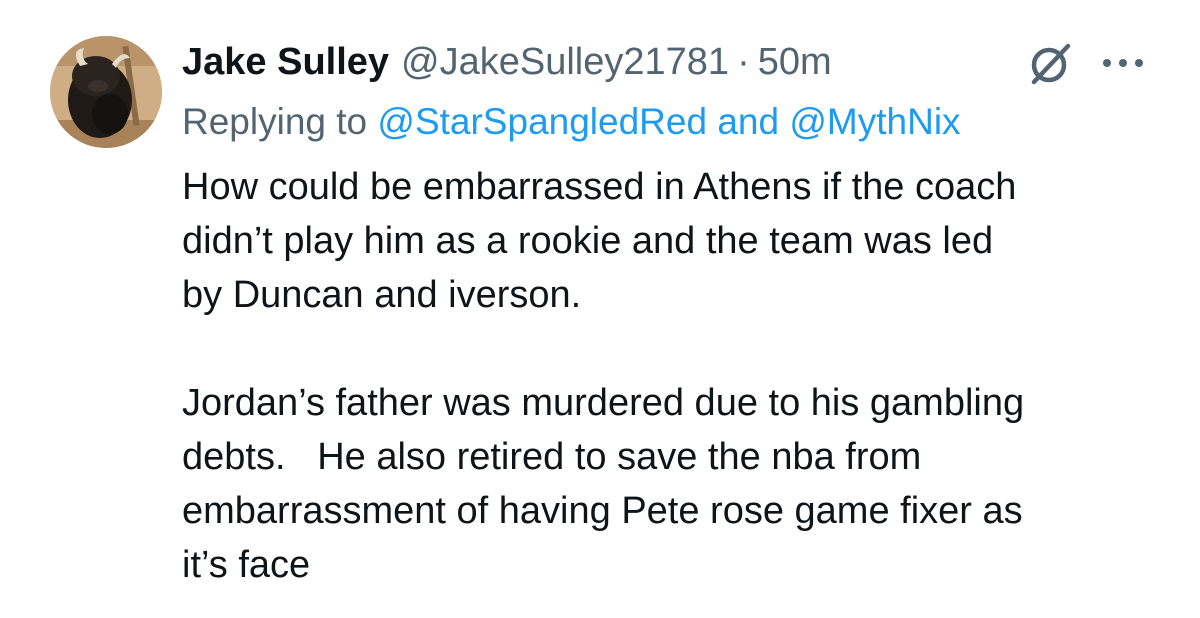 The width and height of the screenshot is (1200, 618). Describe the element at coordinates (565, 62) in the screenshot. I see `author-handle: @JakeSulley21781` at that location.